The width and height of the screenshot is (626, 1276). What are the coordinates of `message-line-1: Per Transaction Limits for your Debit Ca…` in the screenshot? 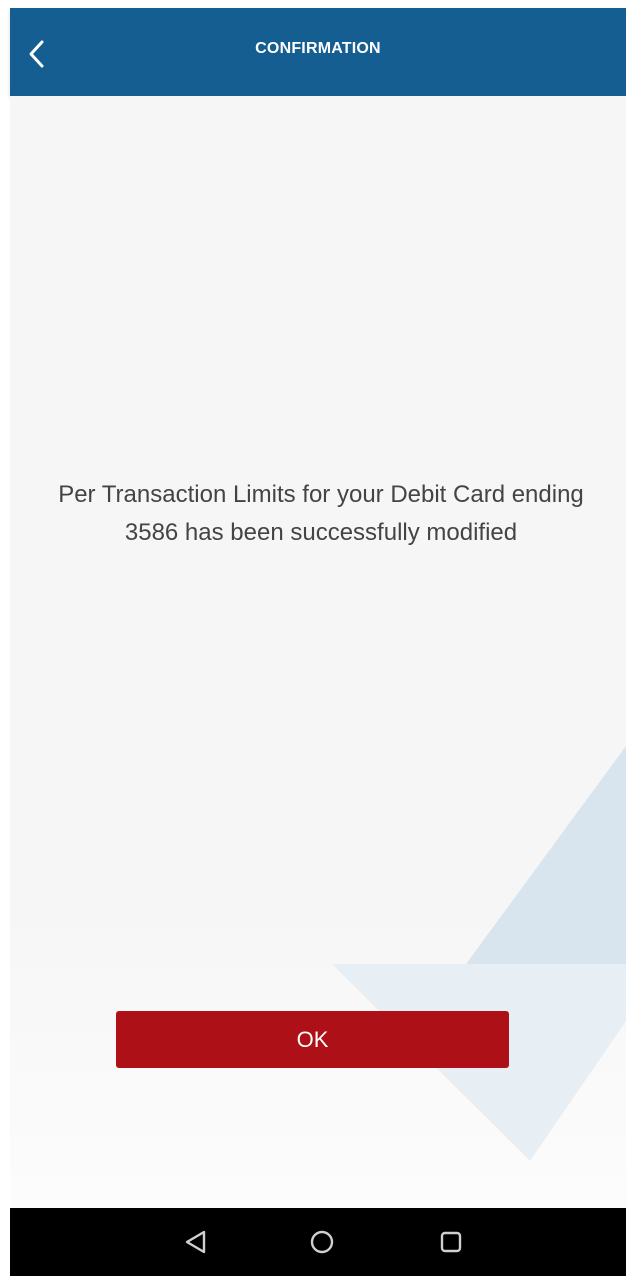 It's located at (321, 494).